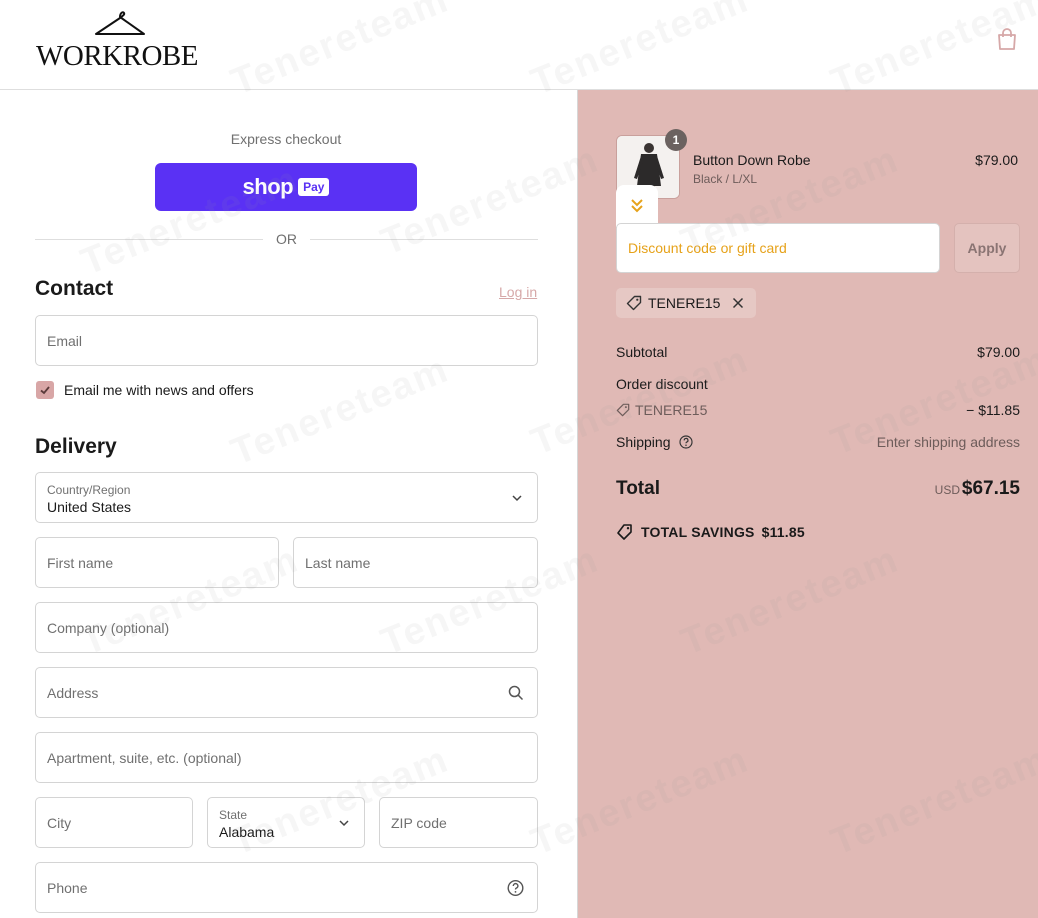 The height and width of the screenshot is (918, 1038). What do you see at coordinates (114, 822) in the screenshot?
I see `city-field: City` at bounding box center [114, 822].